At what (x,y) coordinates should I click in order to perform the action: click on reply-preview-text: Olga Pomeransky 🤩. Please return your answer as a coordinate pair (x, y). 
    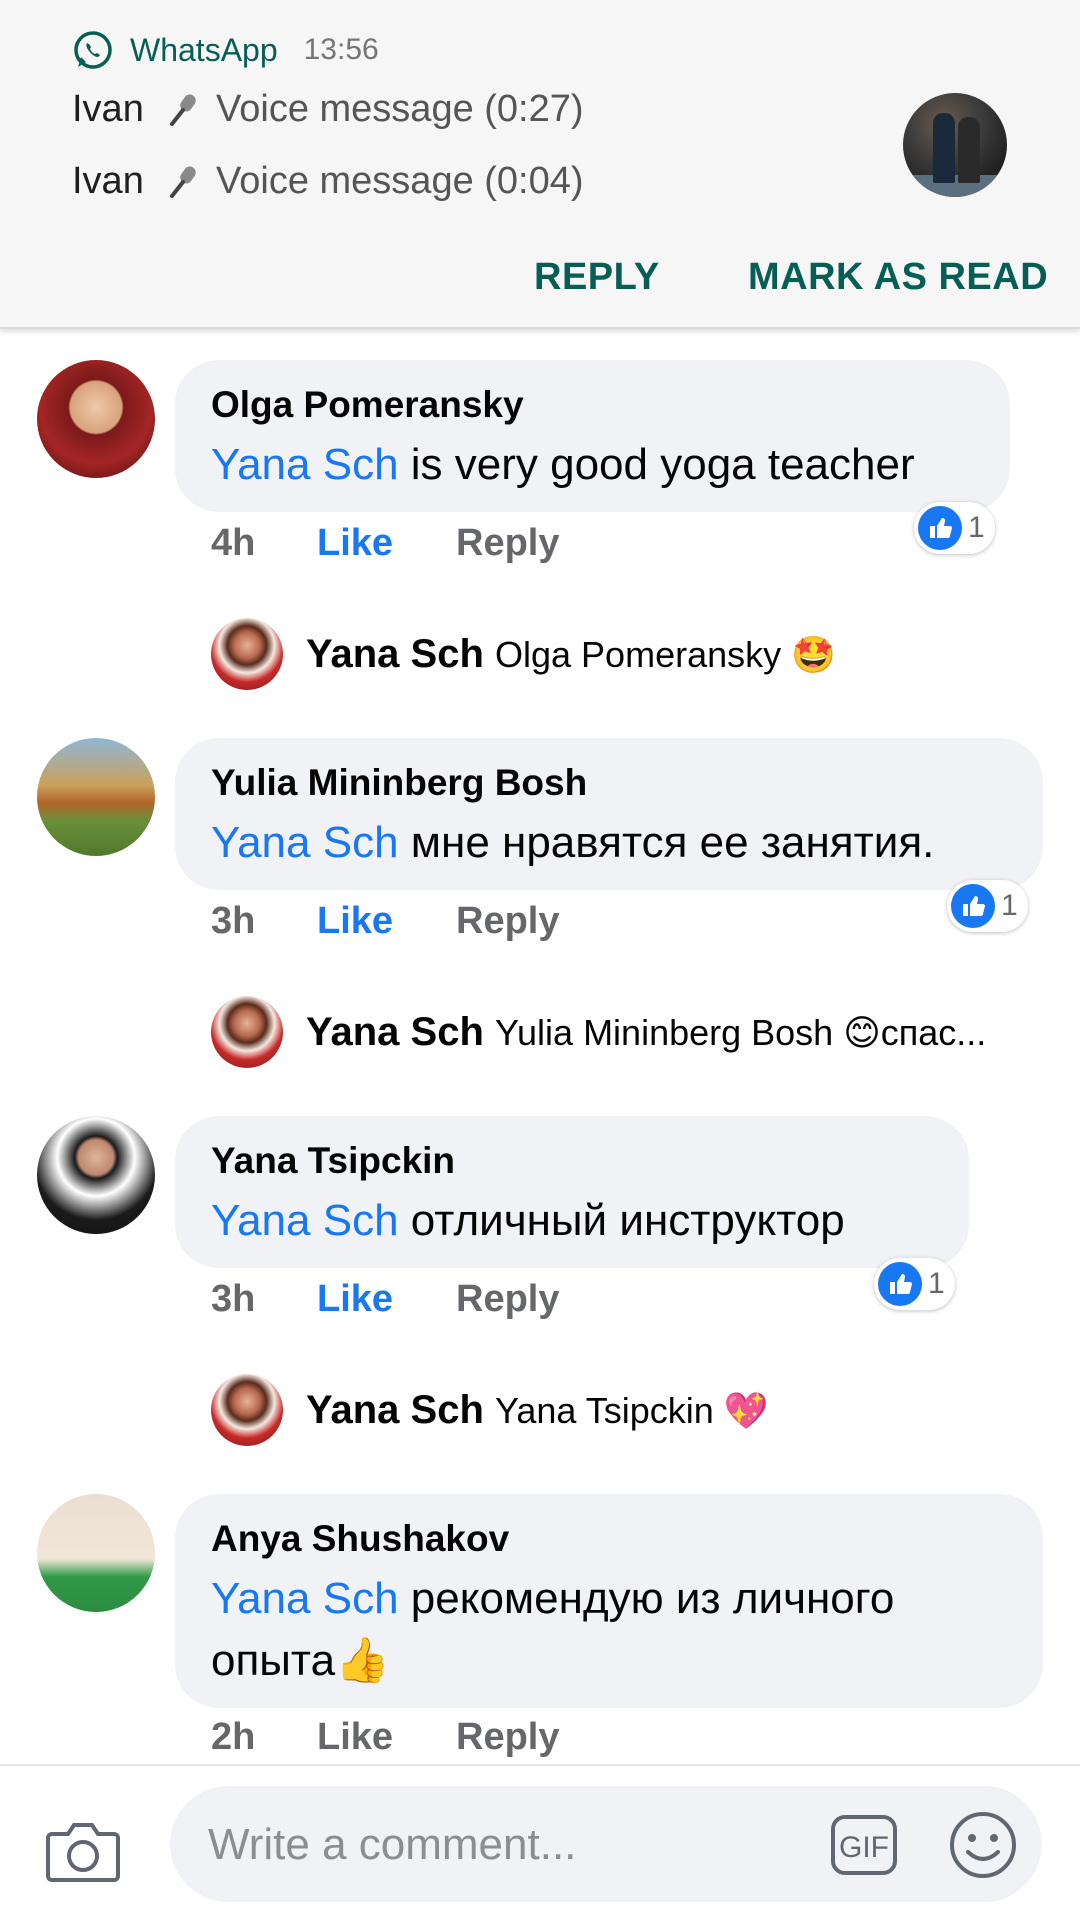
    Looking at the image, I should click on (765, 655).